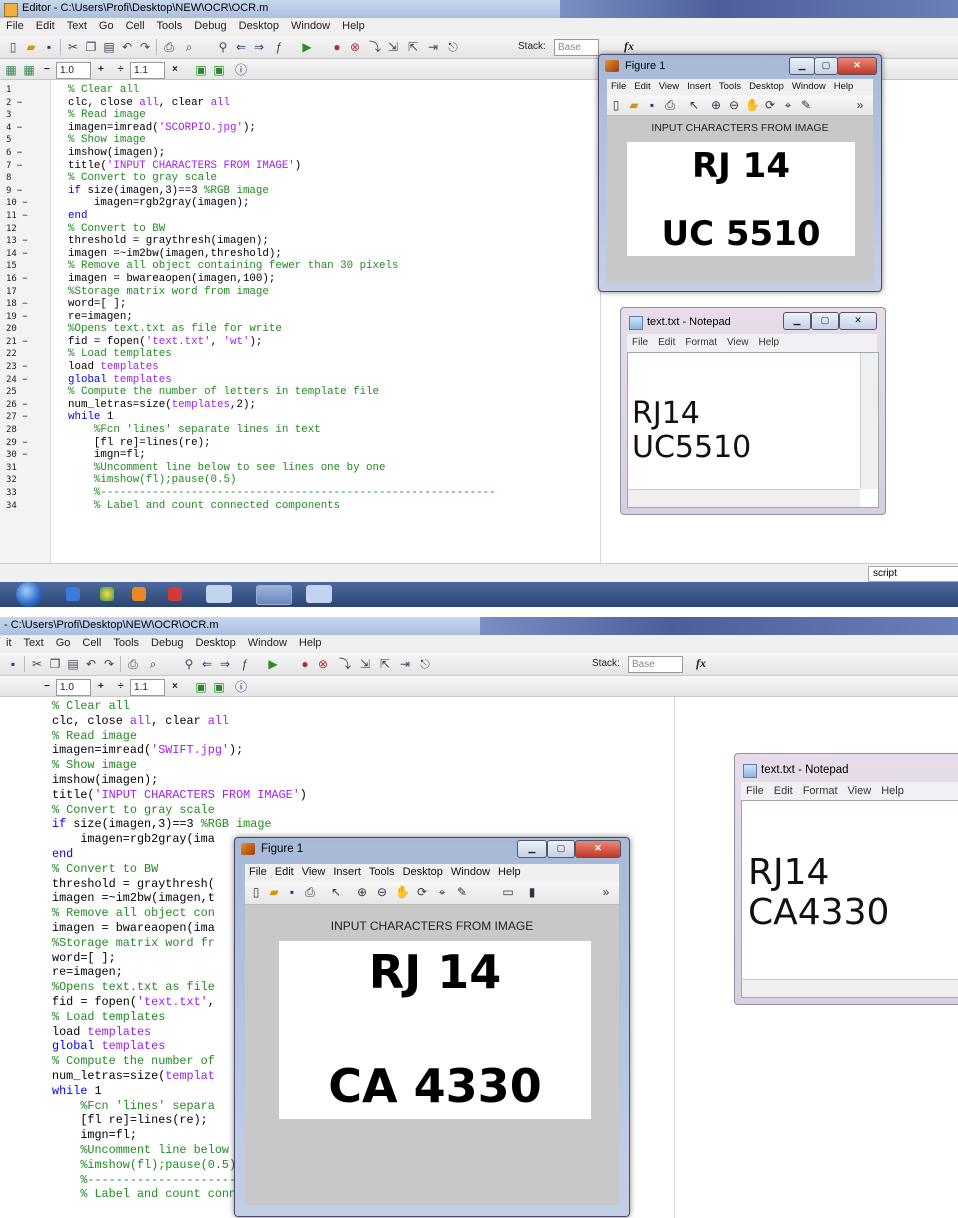 This screenshot has height=1218, width=958. Describe the element at coordinates (121, 686) in the screenshot. I see `divide-button: ÷` at that location.